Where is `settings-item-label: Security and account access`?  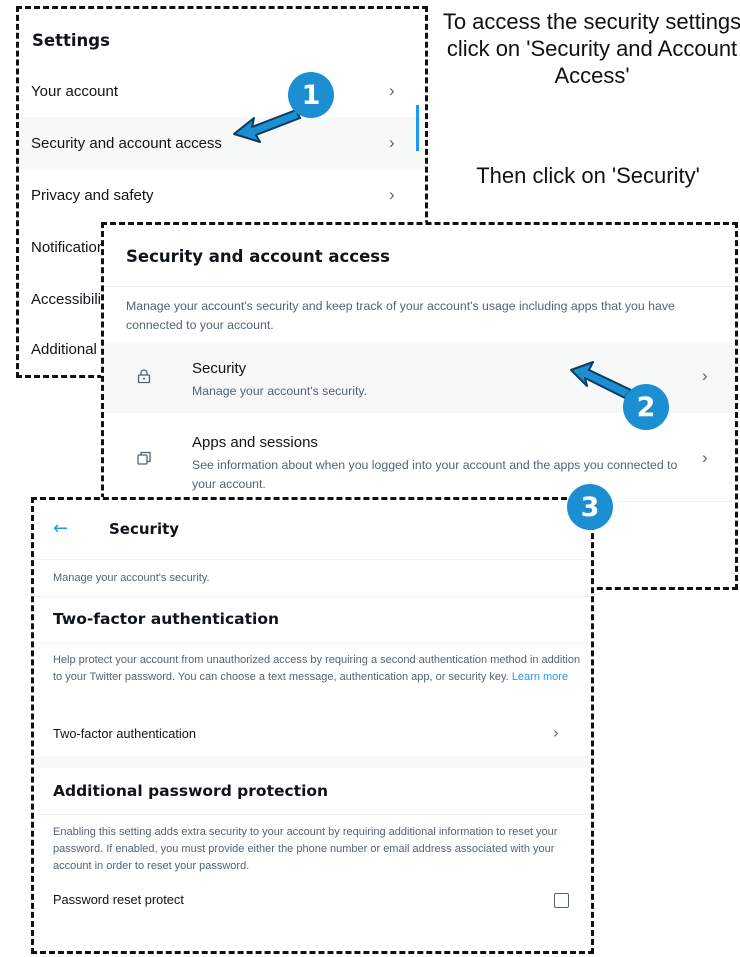
settings-item-label: Security and account access is located at coordinates (126, 143).